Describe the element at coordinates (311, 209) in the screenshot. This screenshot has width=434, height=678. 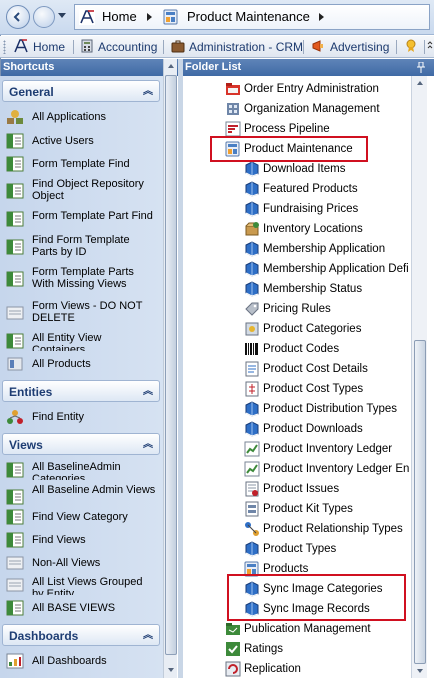
I see `tree-item-label: Fundraising Prices` at that location.